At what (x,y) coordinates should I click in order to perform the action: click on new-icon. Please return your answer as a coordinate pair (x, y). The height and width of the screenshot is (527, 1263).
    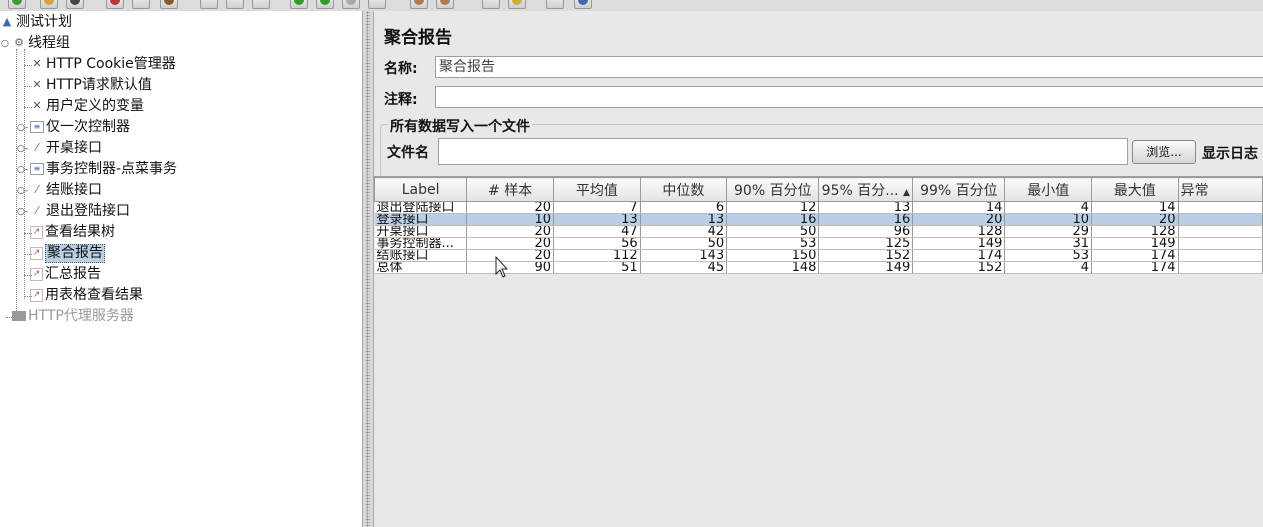
    Looking at the image, I should click on (17, 4).